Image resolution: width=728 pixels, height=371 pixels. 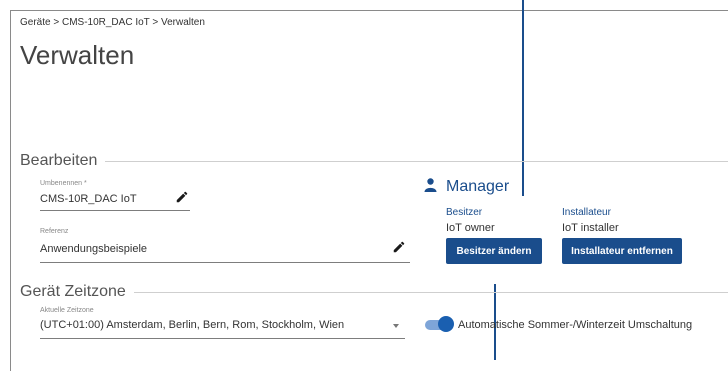 I want to click on owner-value: IoT owner, so click(x=470, y=228).